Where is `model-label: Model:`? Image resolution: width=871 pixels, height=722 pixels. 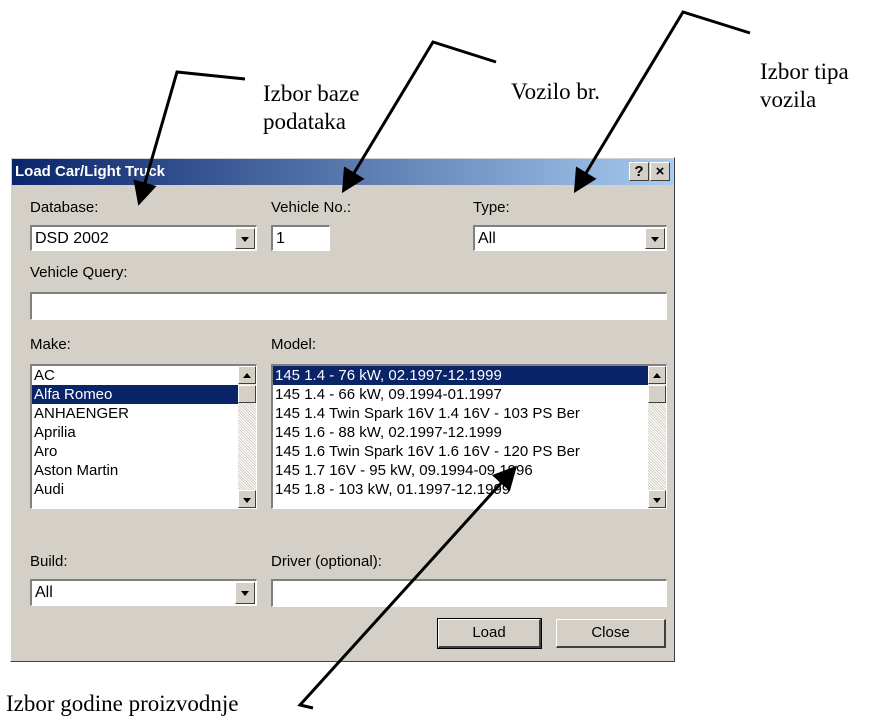
model-label: Model: is located at coordinates (294, 344).